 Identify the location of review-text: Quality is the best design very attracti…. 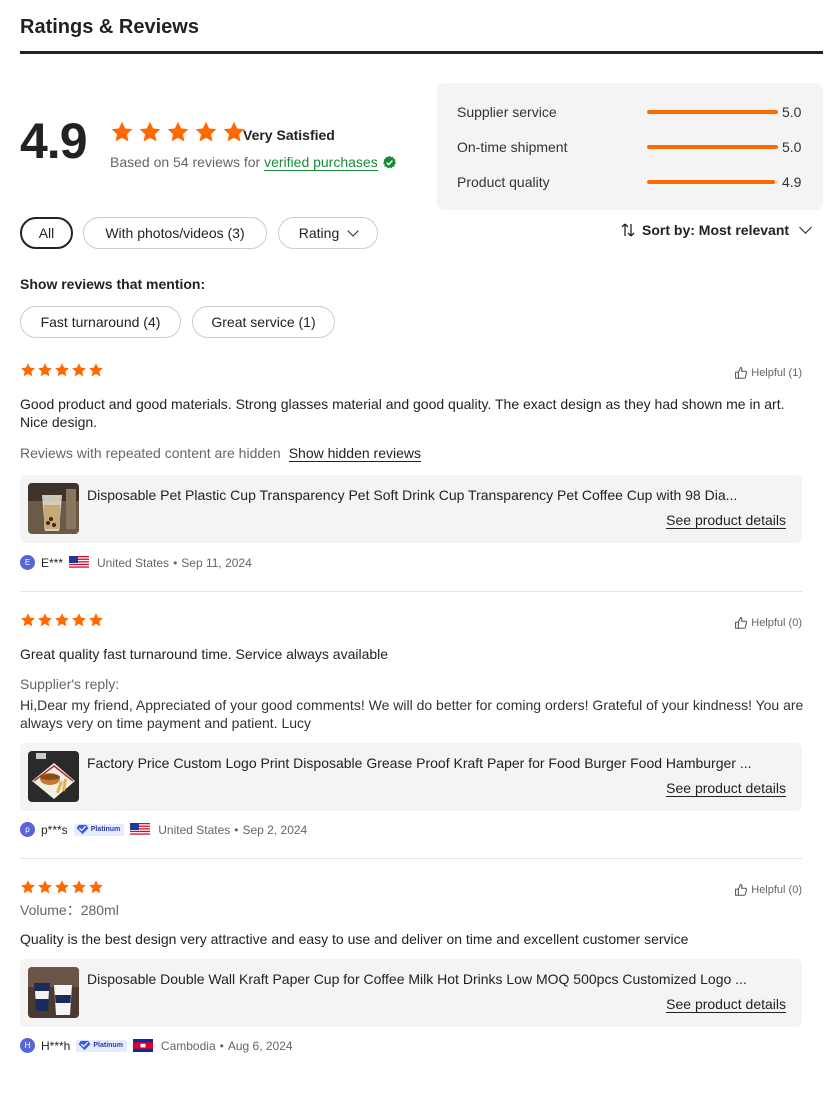
(354, 939).